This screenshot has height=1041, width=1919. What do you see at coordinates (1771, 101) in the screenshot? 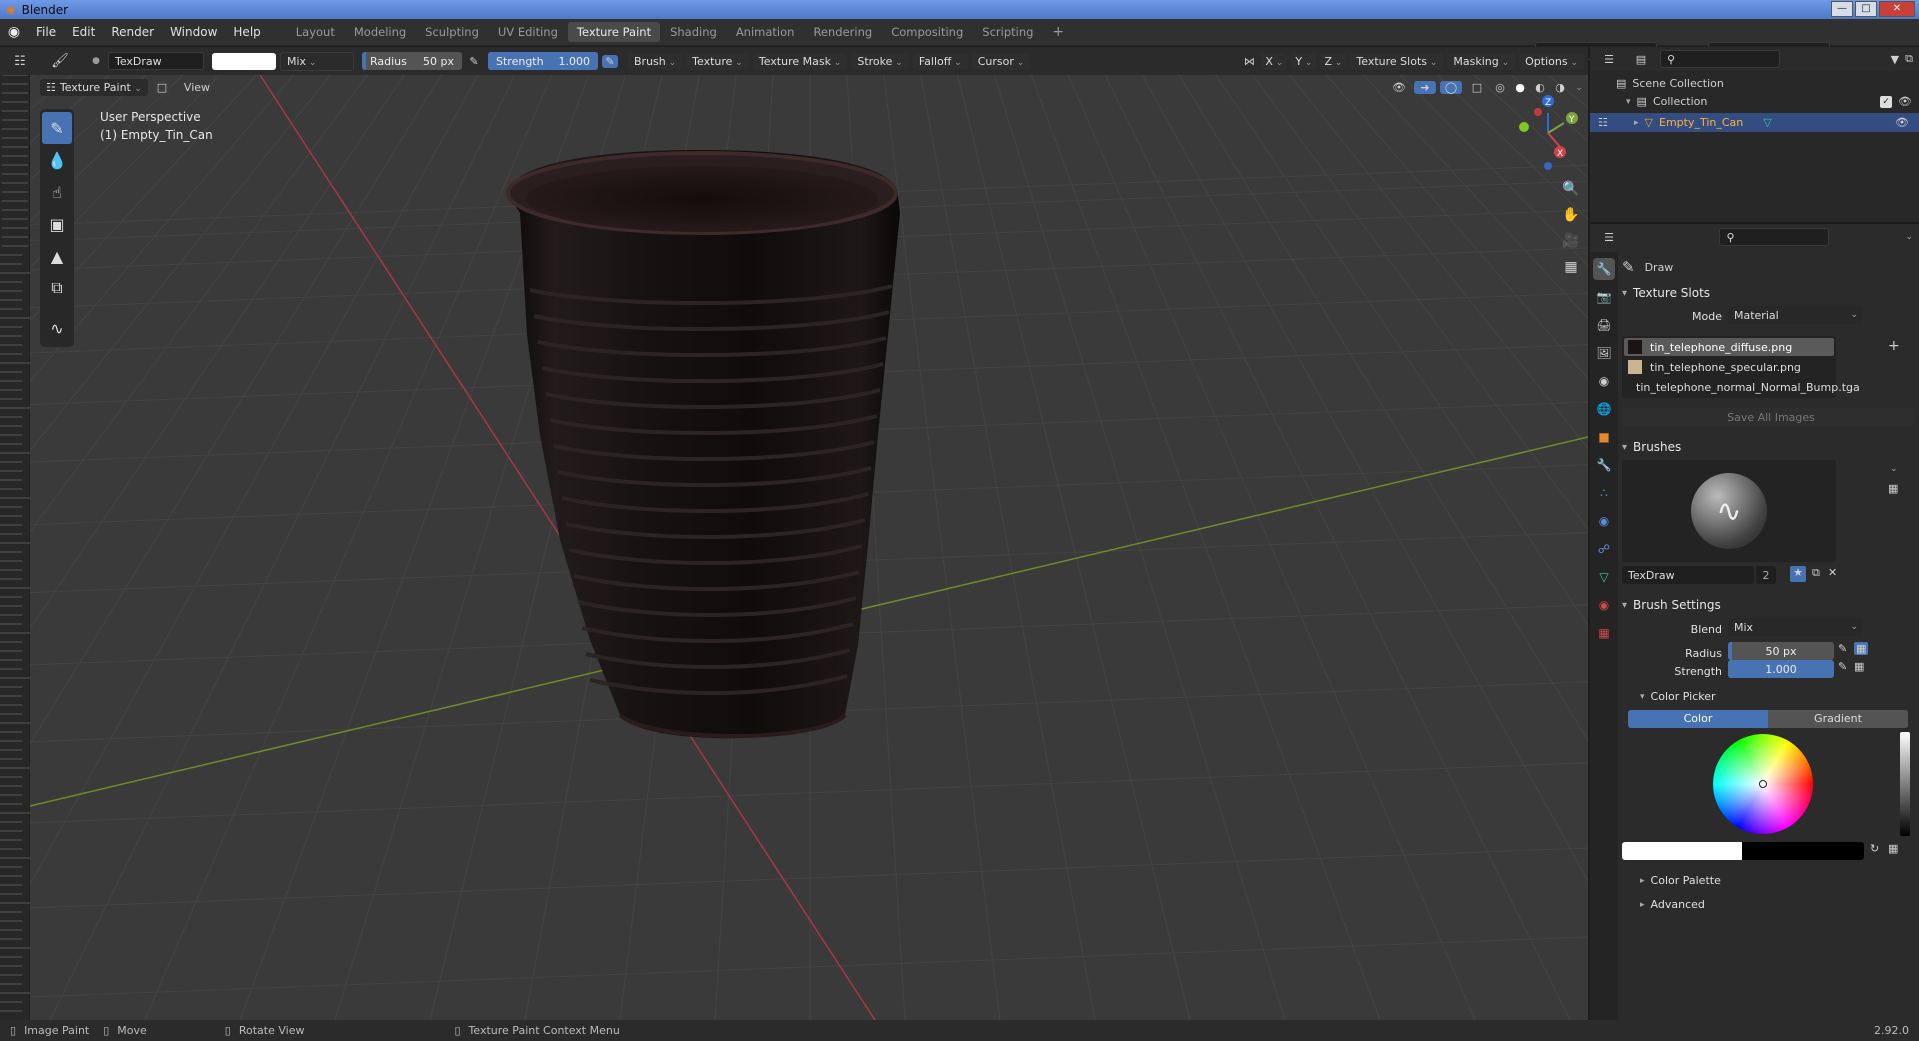
I see `outliner-row-collection: ▾ ▤ Collection ✓ 👁` at bounding box center [1771, 101].